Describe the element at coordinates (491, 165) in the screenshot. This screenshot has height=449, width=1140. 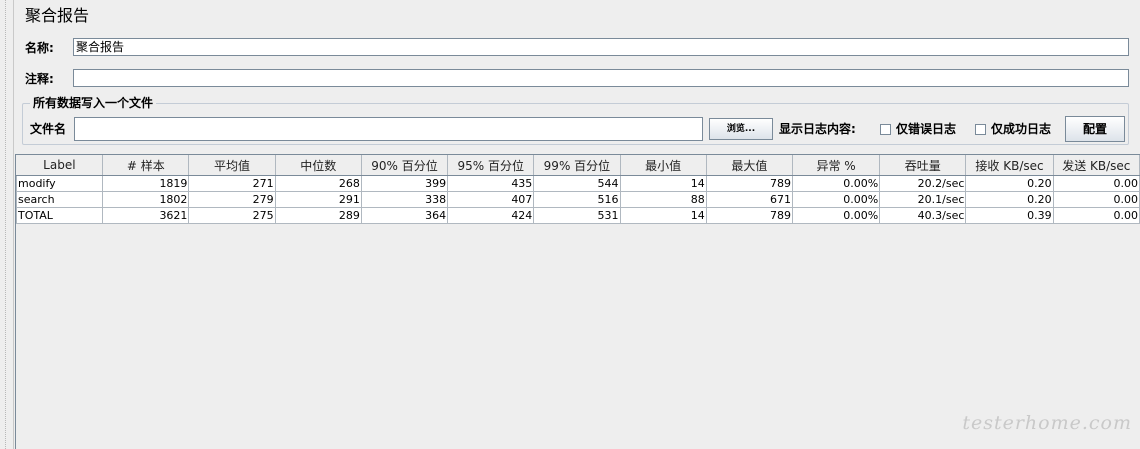
I see `column-header-95-percentile: 95% 百分位` at that location.